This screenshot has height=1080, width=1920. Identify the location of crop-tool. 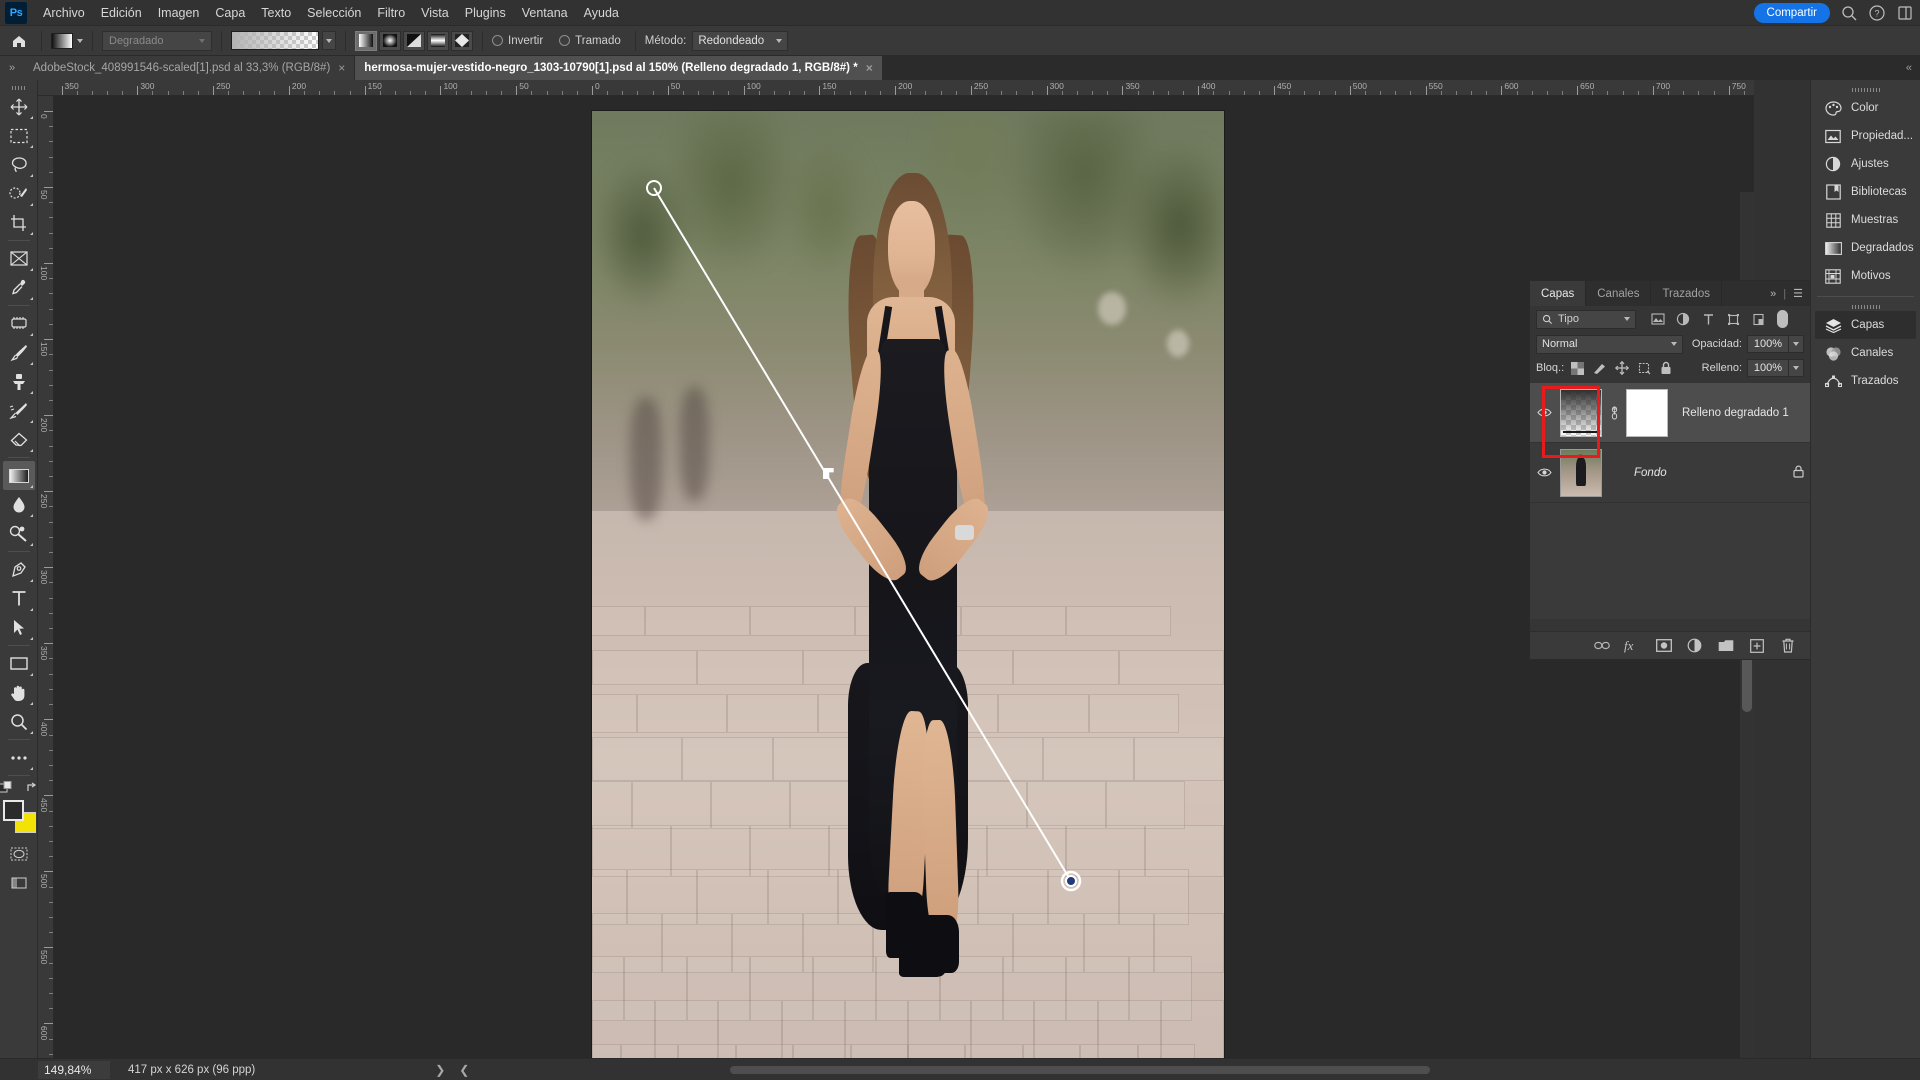
(19, 222).